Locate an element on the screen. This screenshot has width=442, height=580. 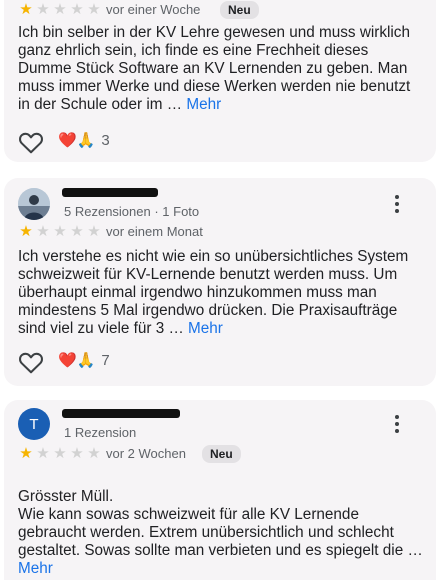
reactions: ❤️🙏 7 is located at coordinates (84, 360).